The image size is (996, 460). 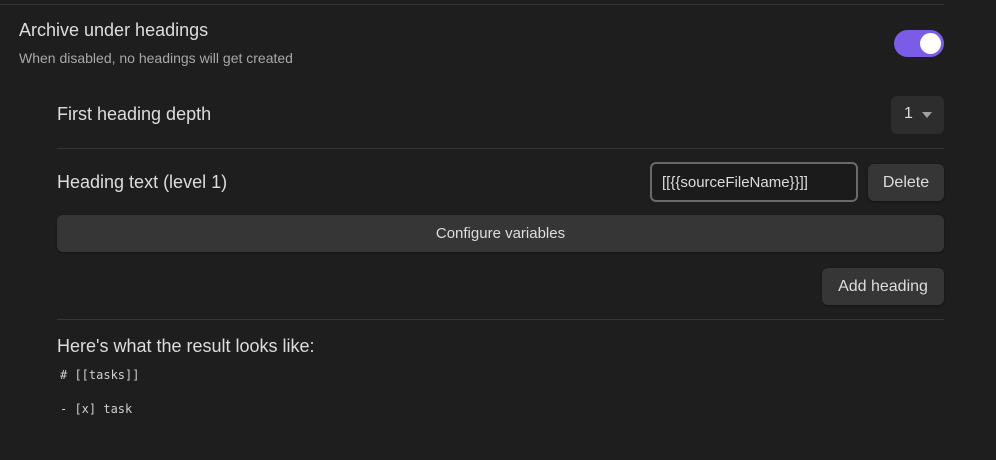 What do you see at coordinates (142, 182) in the screenshot?
I see `heading-text-label: Heading text (level 1)` at bounding box center [142, 182].